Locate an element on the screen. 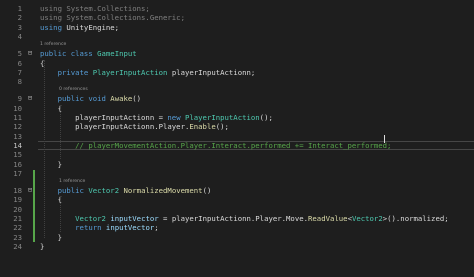 The width and height of the screenshot is (474, 277). code-token: Enable is located at coordinates (202, 127).